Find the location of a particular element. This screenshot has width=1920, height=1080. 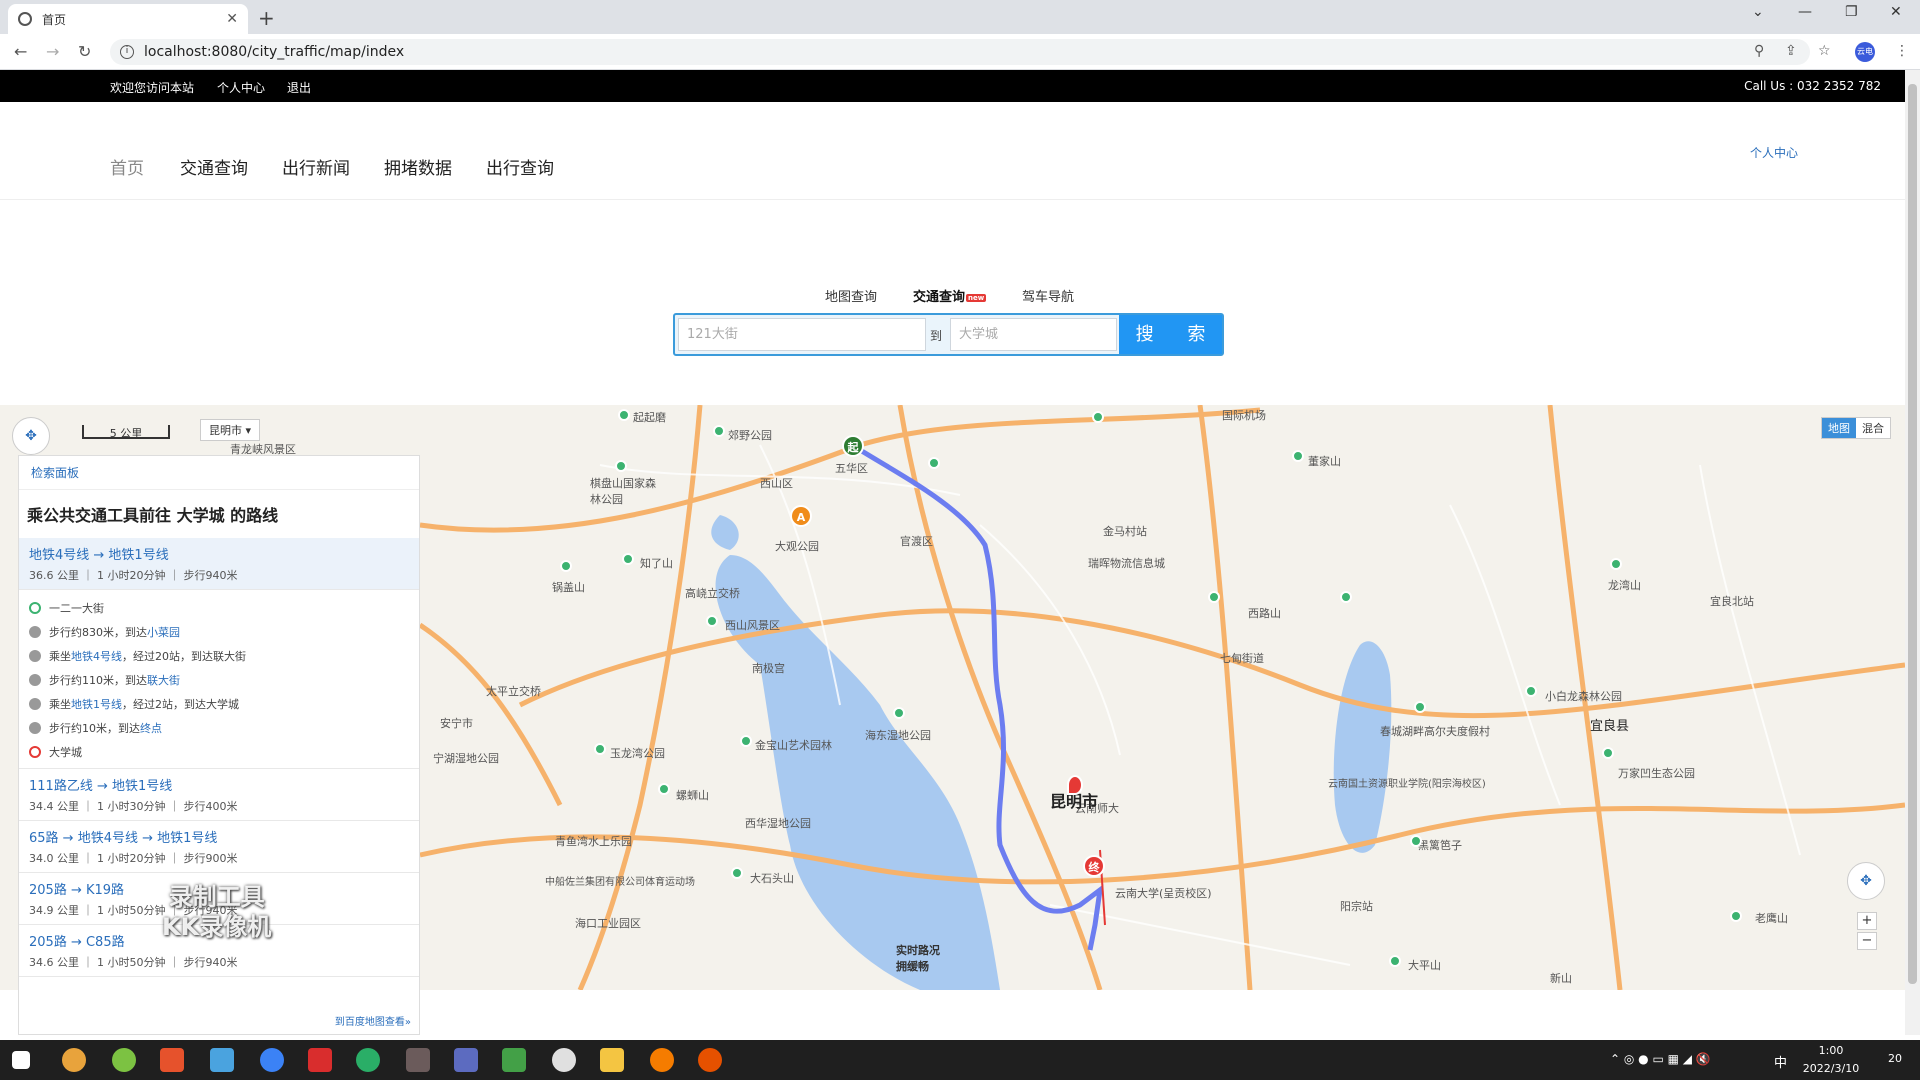

to-input: 大学城 is located at coordinates (1033, 334).